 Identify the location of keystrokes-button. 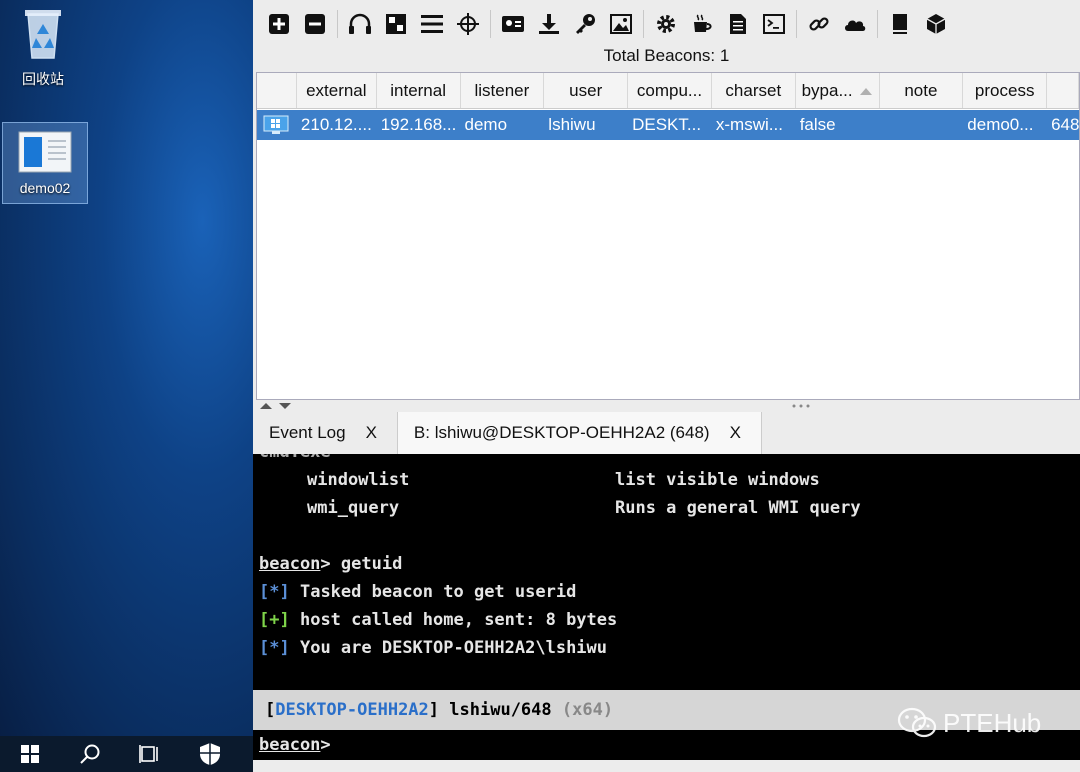
(585, 24).